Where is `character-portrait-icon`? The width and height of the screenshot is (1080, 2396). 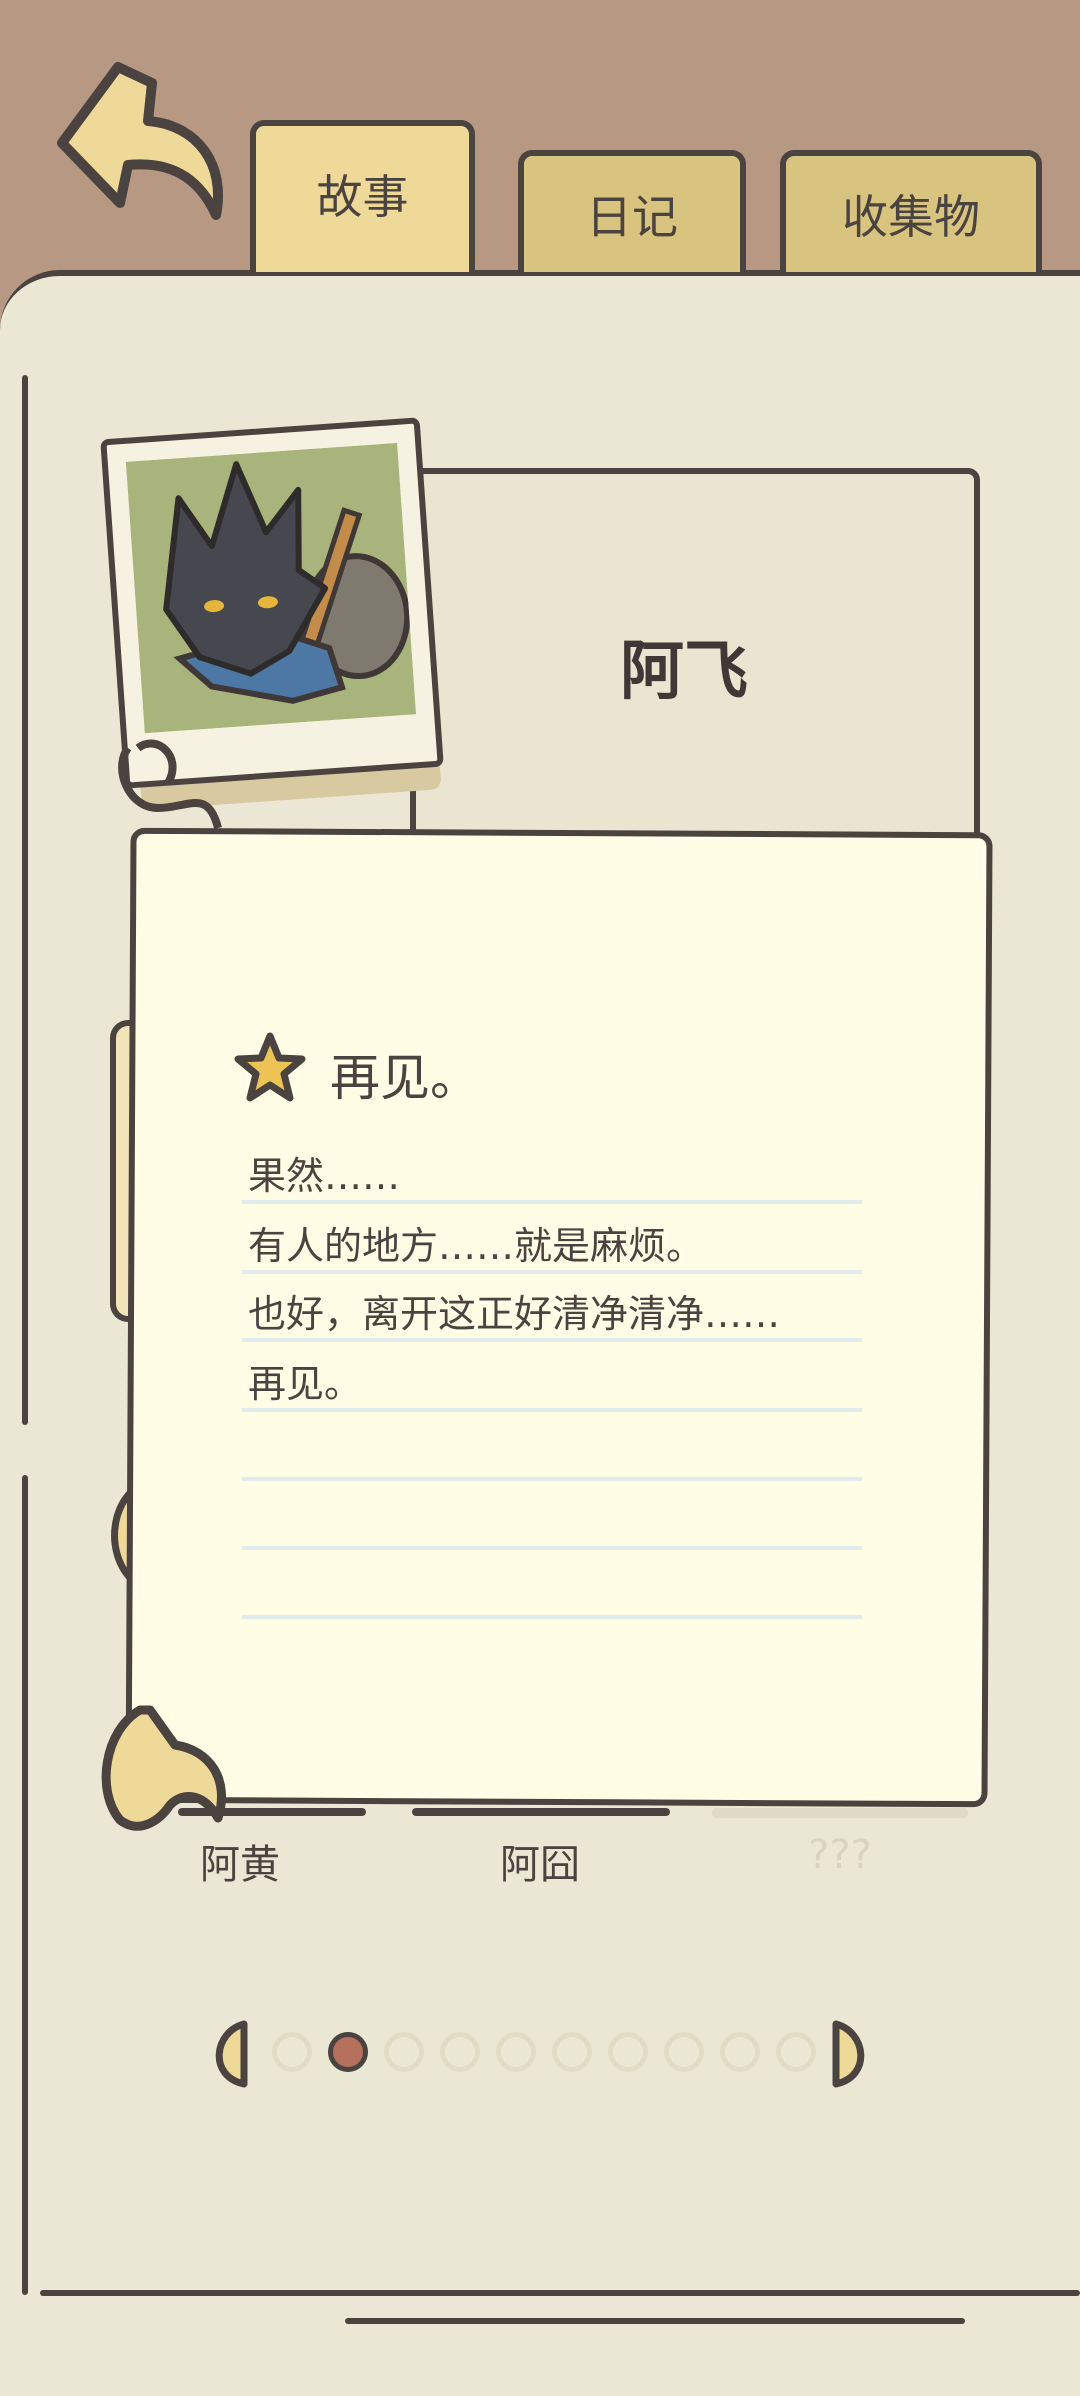
character-portrait-icon is located at coordinates (271, 588).